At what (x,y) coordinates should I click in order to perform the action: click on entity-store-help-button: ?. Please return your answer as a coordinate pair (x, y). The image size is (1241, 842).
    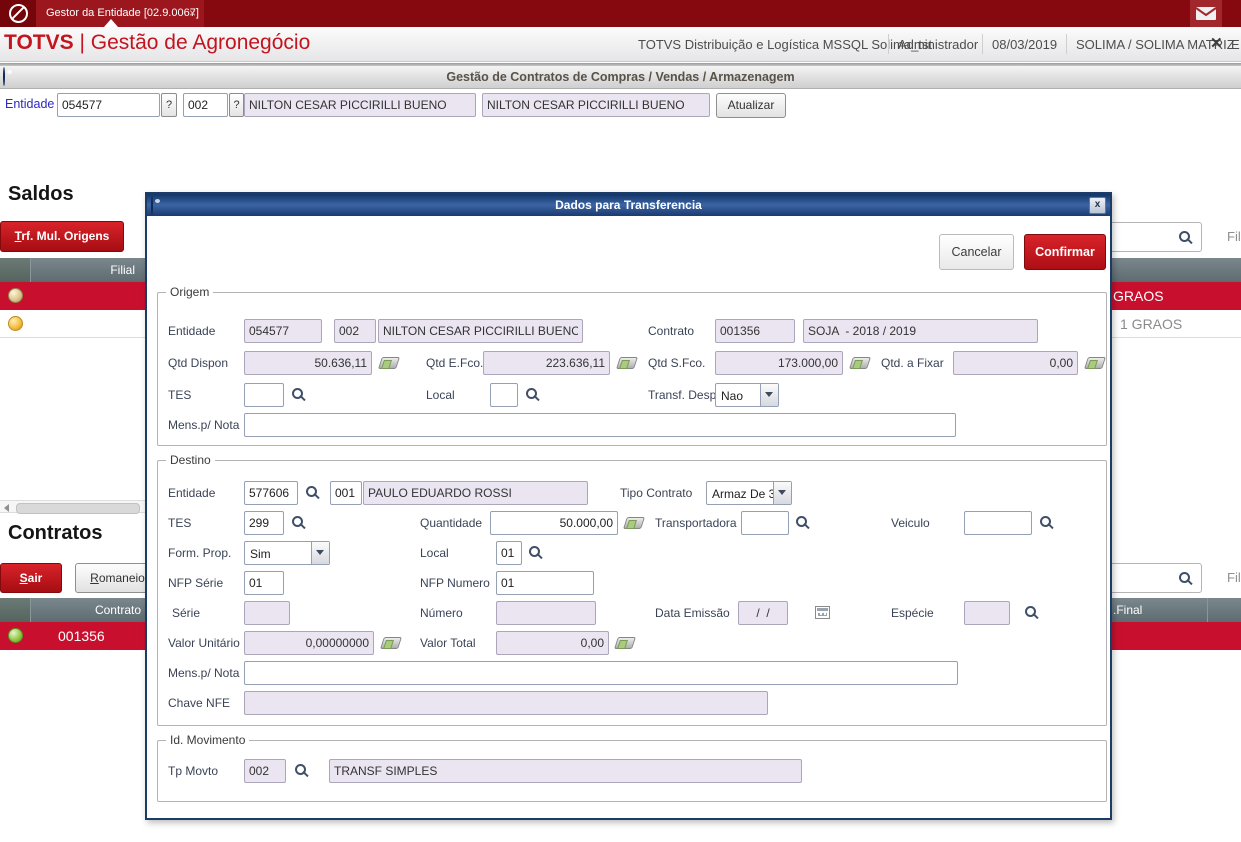
    Looking at the image, I should click on (236, 105).